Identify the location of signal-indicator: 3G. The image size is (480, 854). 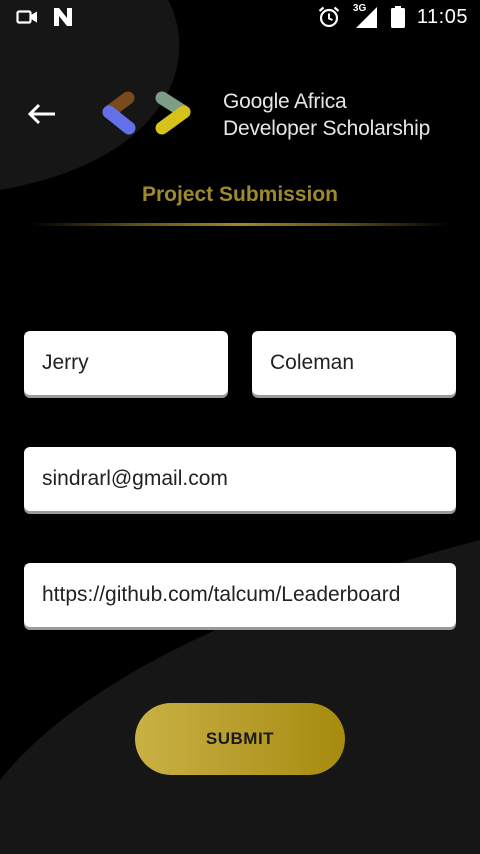
(366, 16).